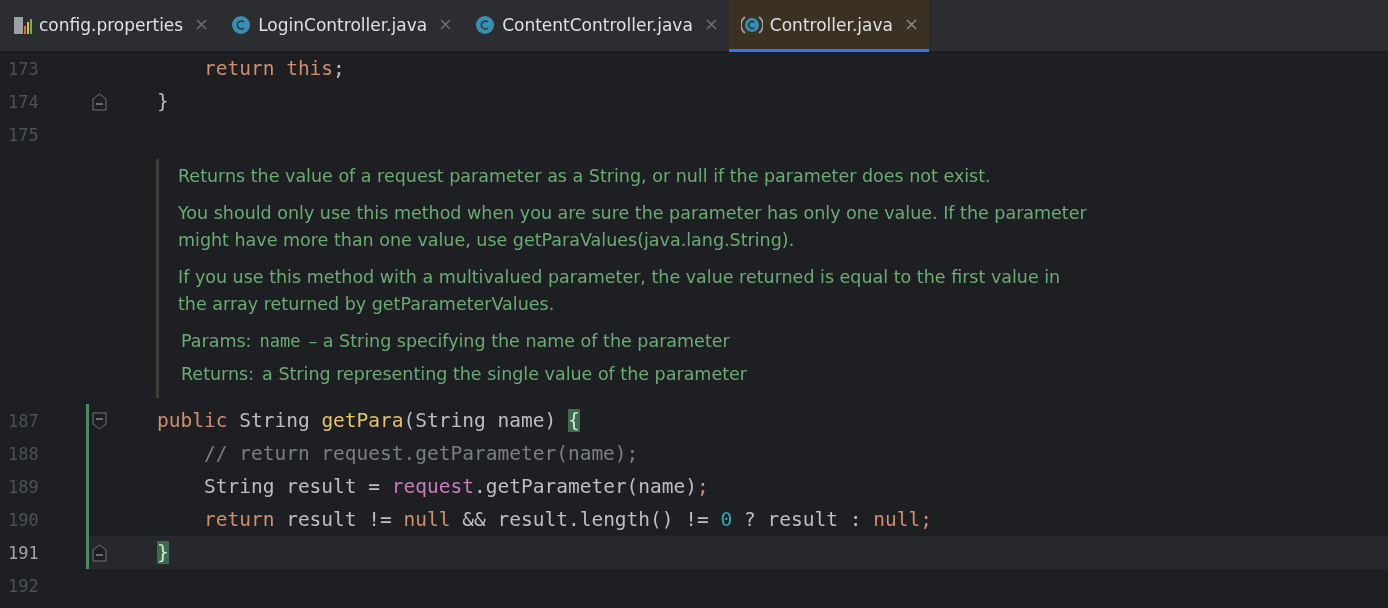 The height and width of the screenshot is (608, 1388). I want to click on code-text: result !=, so click(339, 519).